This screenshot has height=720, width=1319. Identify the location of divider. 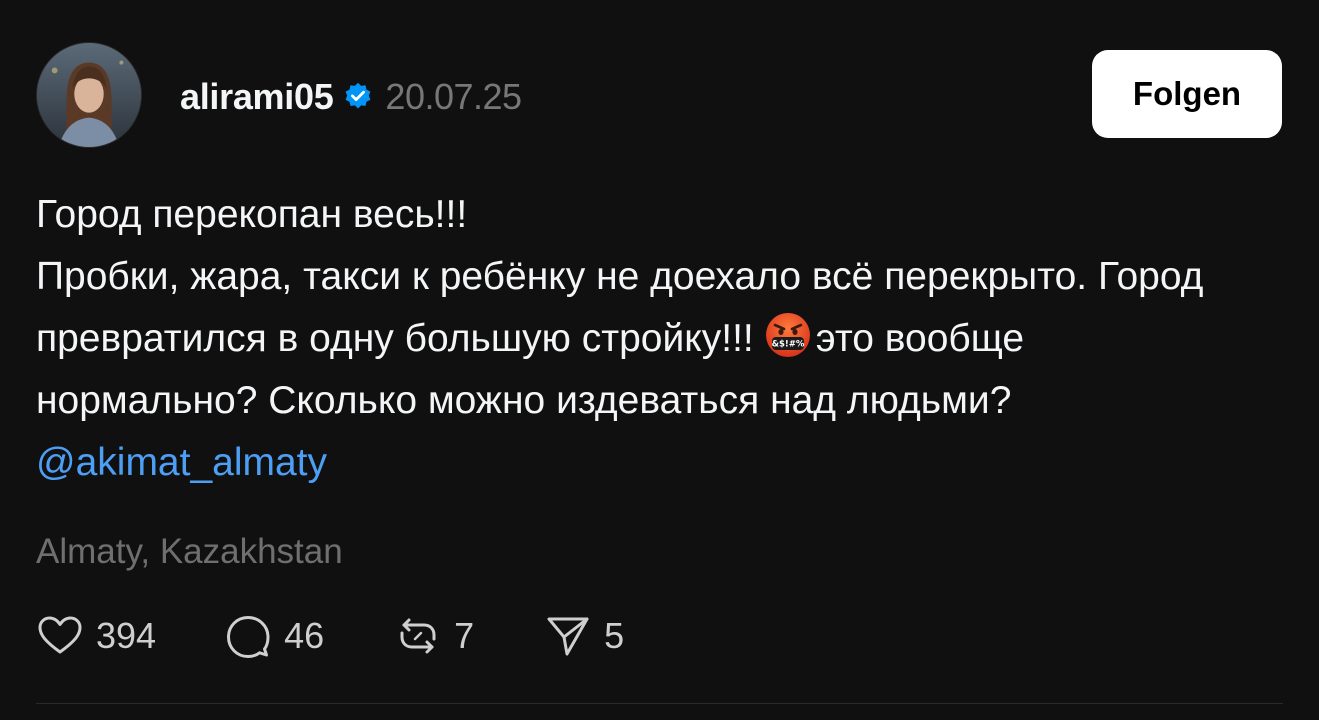
(659, 703).